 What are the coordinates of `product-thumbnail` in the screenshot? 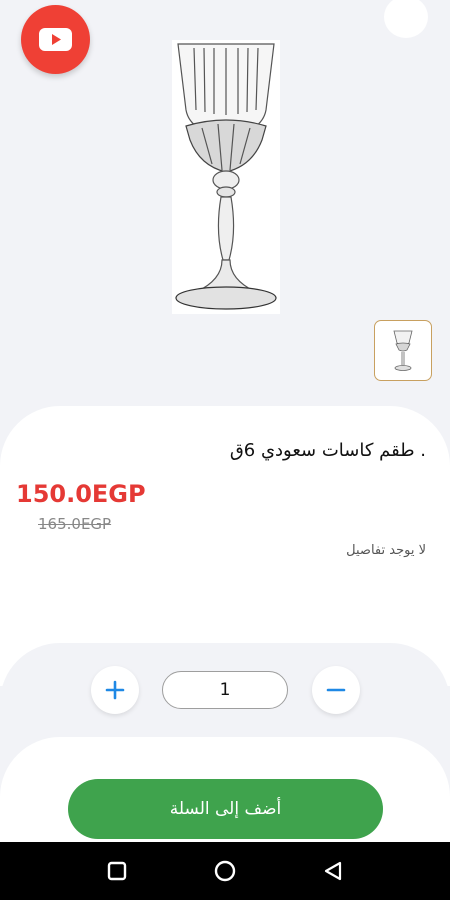 It's located at (403, 350).